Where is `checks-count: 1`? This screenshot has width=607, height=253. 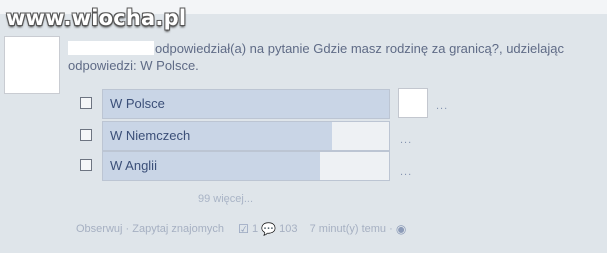 checks-count: 1 is located at coordinates (255, 229).